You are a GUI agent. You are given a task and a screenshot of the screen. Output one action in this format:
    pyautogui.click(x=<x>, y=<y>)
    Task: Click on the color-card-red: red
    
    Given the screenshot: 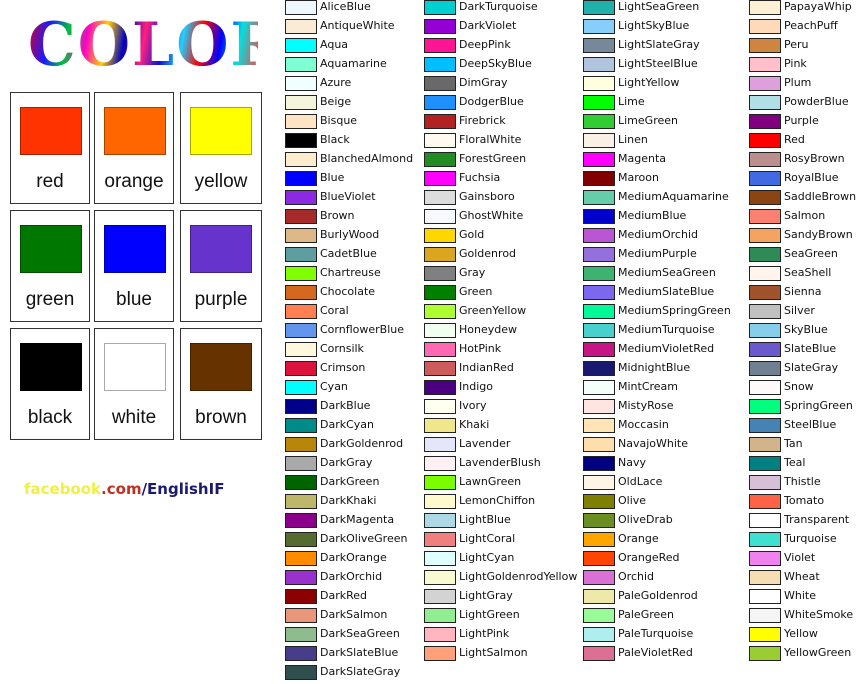 What is the action you would take?
    pyautogui.click(x=50, y=148)
    